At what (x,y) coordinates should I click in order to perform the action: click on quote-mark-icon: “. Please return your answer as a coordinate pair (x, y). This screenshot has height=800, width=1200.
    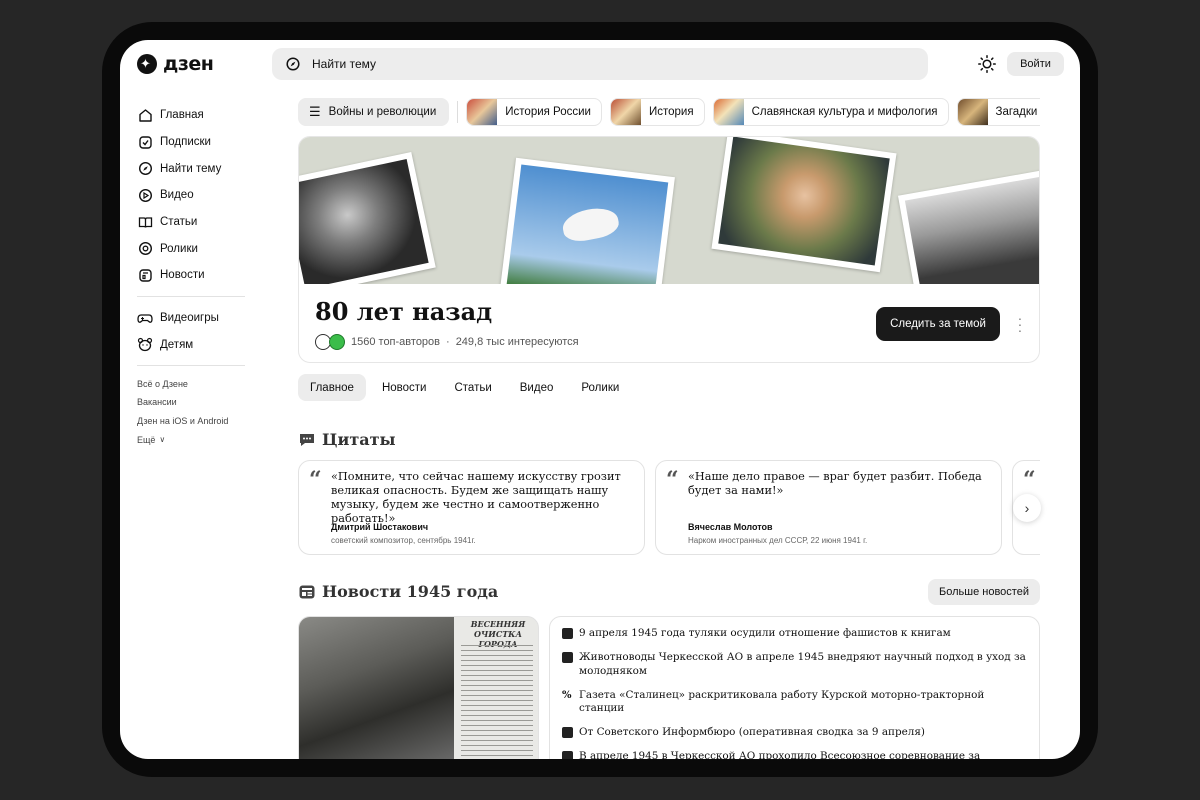
    Looking at the image, I should click on (672, 480).